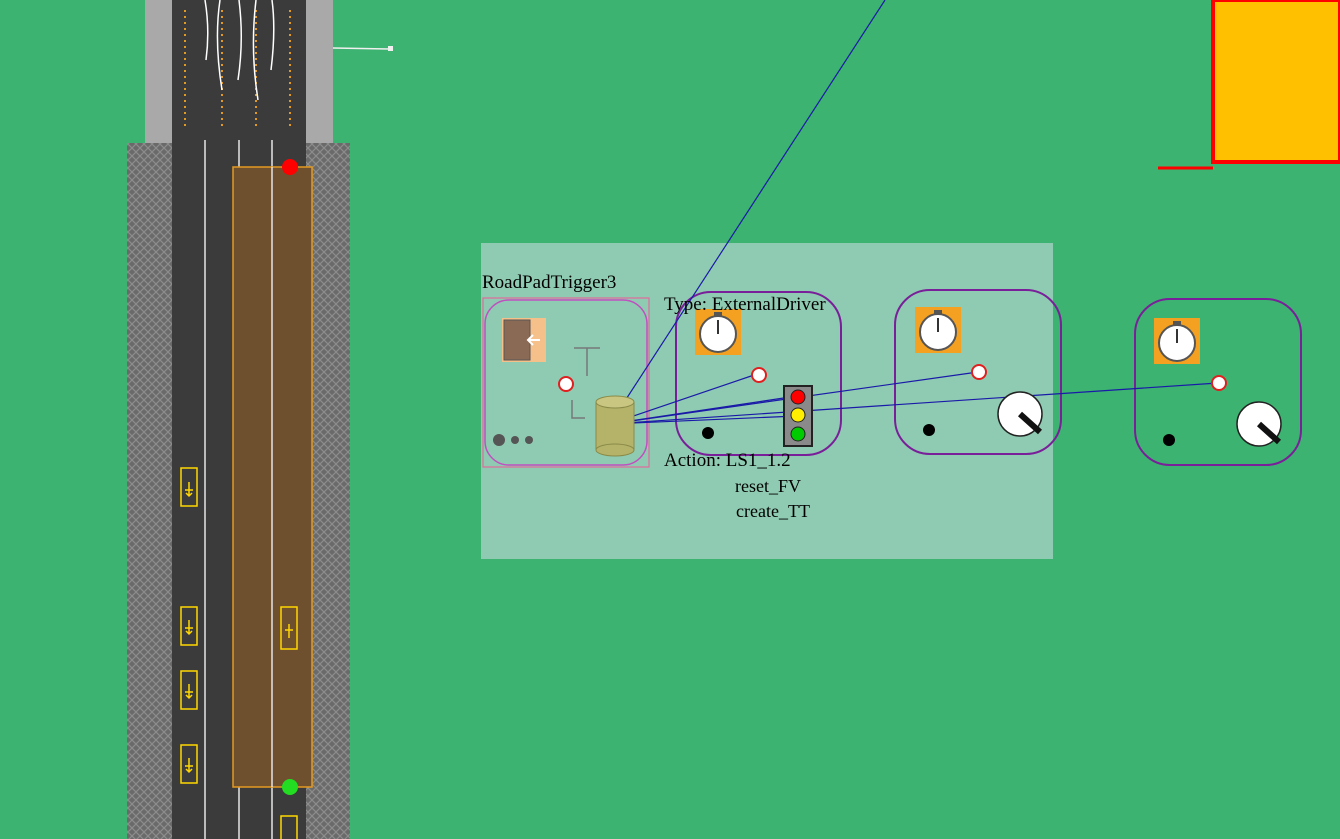 This screenshot has width=1340, height=839. I want to click on trigger-type-label: Type: ExternalDriver, so click(745, 304).